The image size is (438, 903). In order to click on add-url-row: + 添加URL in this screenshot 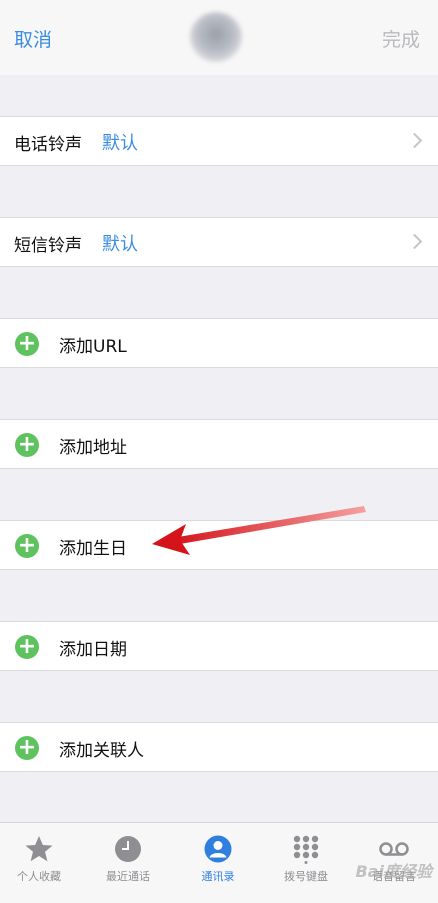, I will do `click(219, 343)`.